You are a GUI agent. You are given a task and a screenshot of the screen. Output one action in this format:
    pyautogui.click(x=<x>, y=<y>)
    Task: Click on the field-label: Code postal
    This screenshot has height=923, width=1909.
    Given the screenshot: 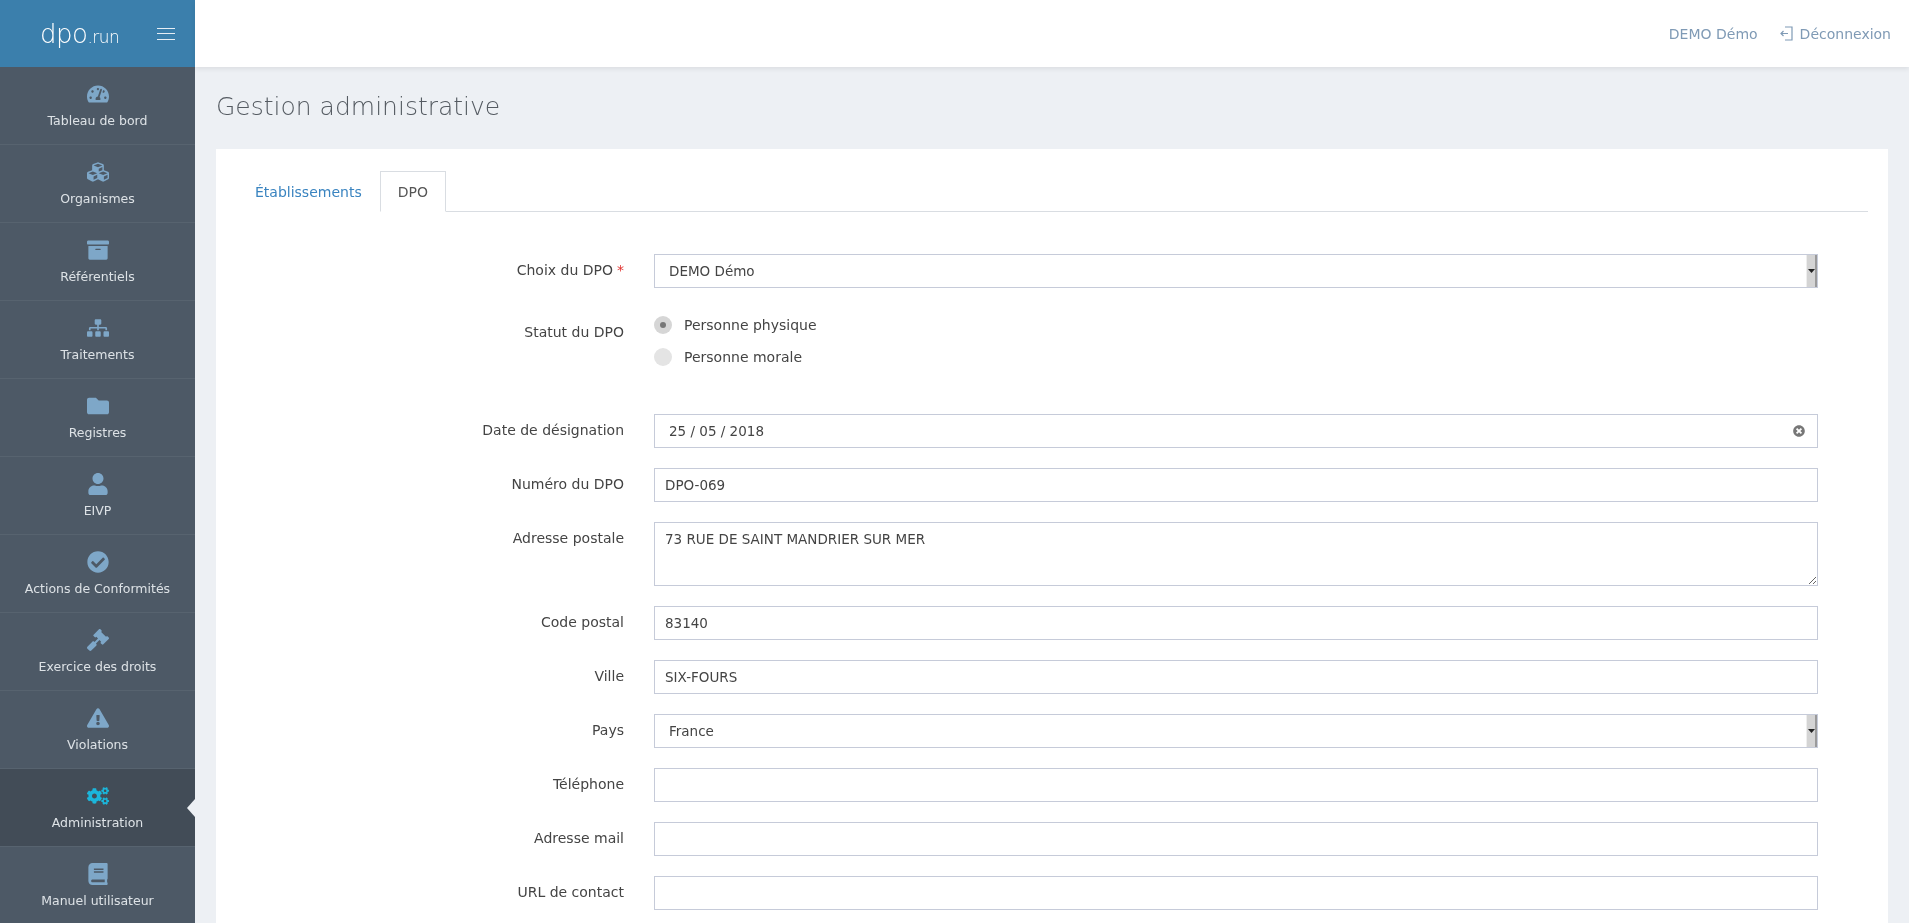 What is the action you would take?
    pyautogui.click(x=582, y=622)
    